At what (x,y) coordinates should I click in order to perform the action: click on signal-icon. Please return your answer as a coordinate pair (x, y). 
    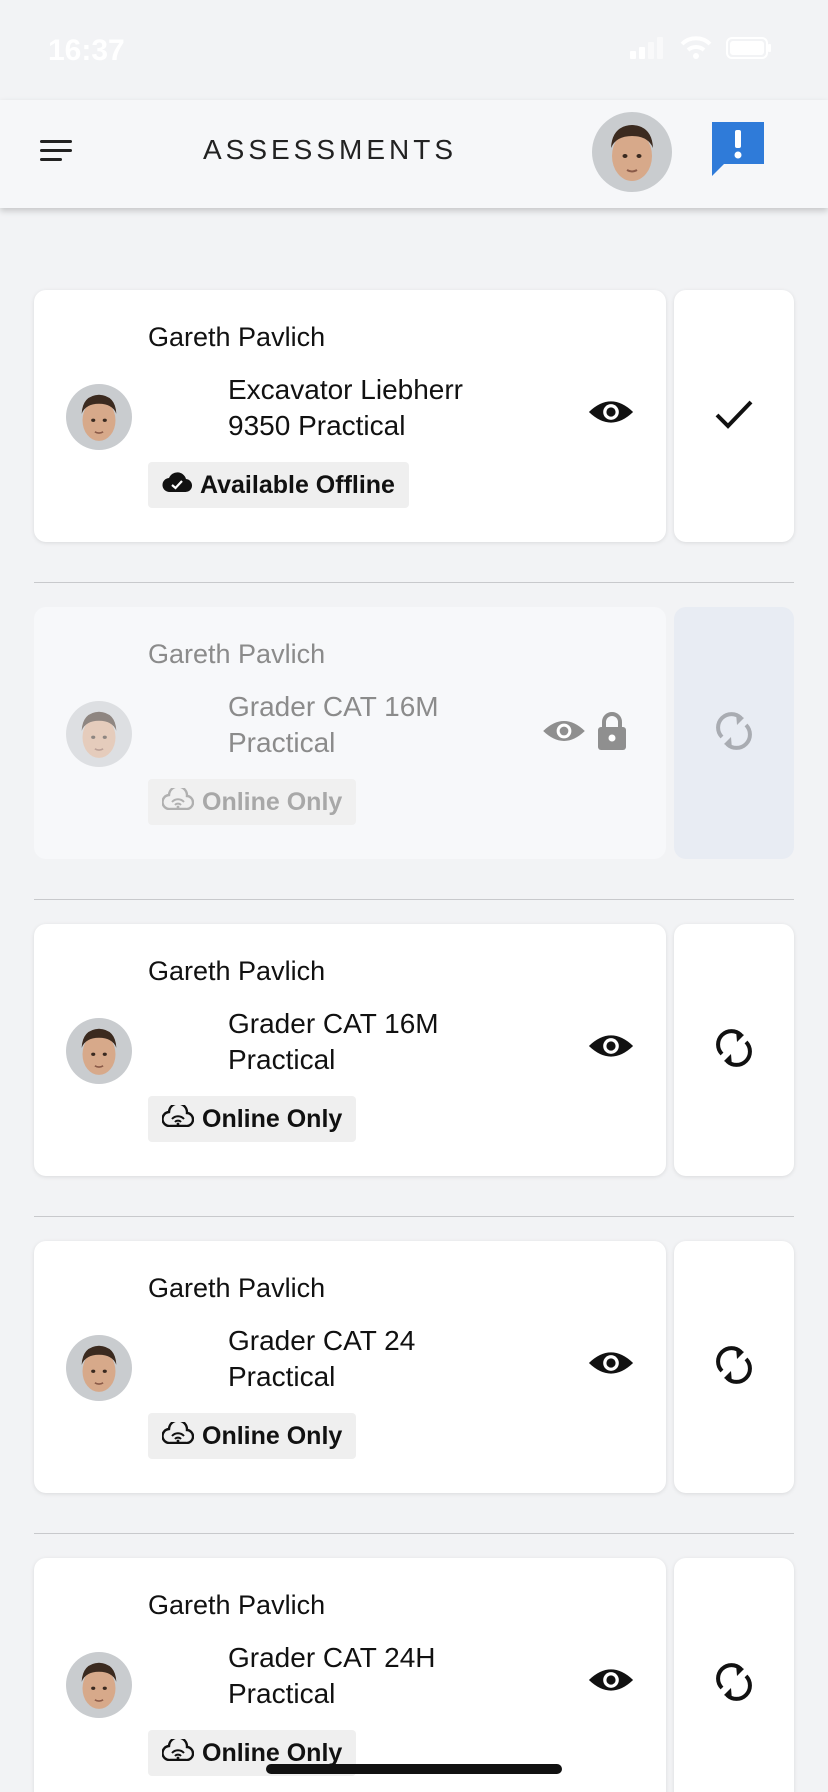
    Looking at the image, I should click on (648, 50).